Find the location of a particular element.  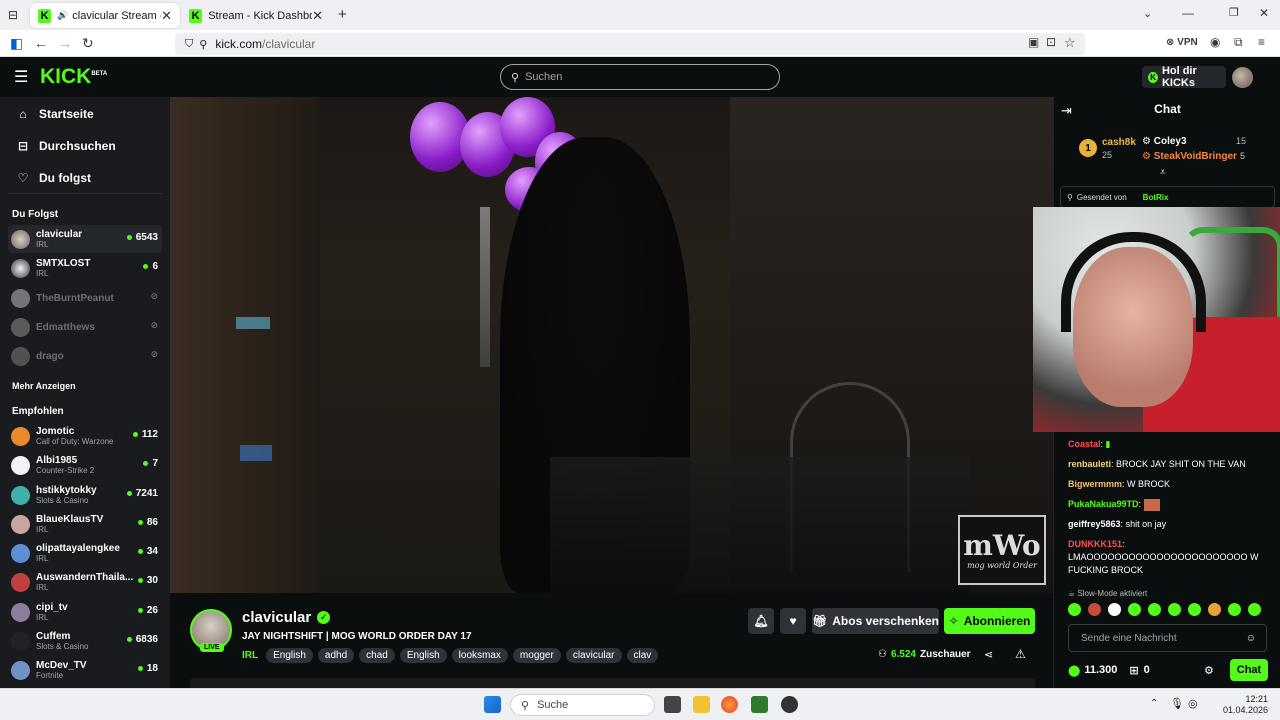

url-bar: ⛉ ⚲ kick.com/clavicular is located at coordinates (630, 44).